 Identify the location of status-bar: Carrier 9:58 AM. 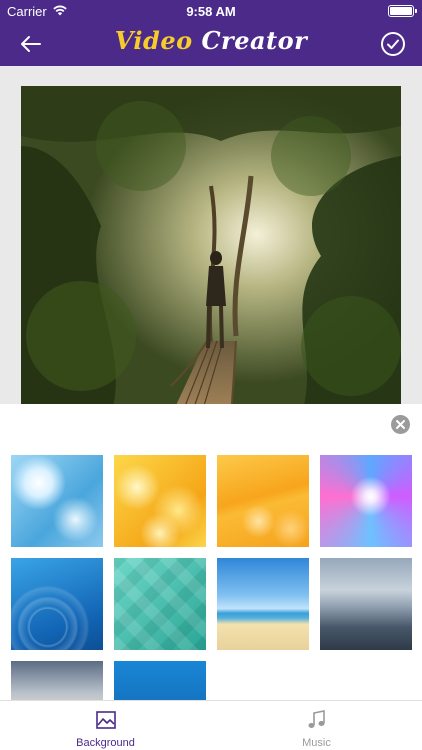
(211, 11).